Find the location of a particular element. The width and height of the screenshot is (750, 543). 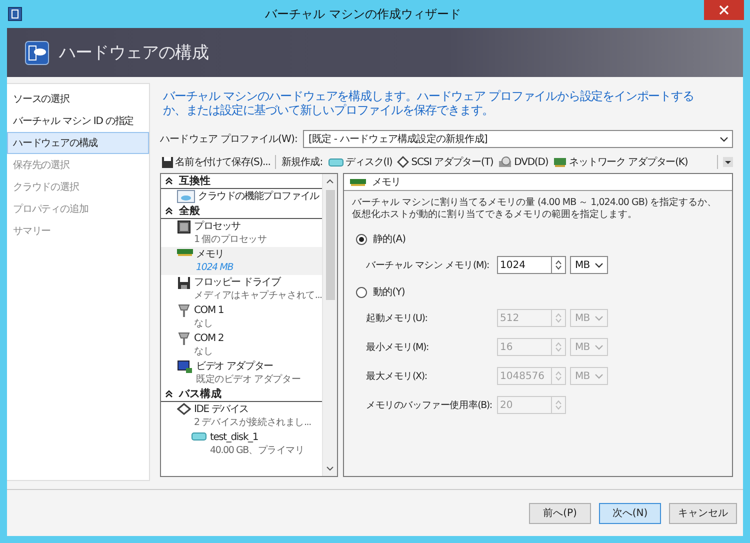

profile-dropdown: [既定 - ハードウェア構成設定の新規作成] is located at coordinates (518, 139).